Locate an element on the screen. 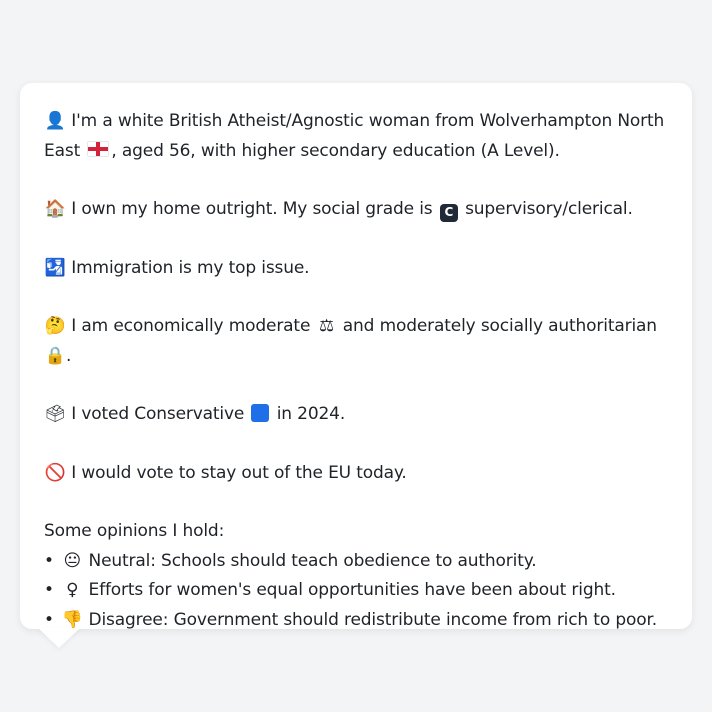 This screenshot has width=712, height=712. profile-line-vote: 🗳 I voted Conservative in 2024. is located at coordinates (356, 415).